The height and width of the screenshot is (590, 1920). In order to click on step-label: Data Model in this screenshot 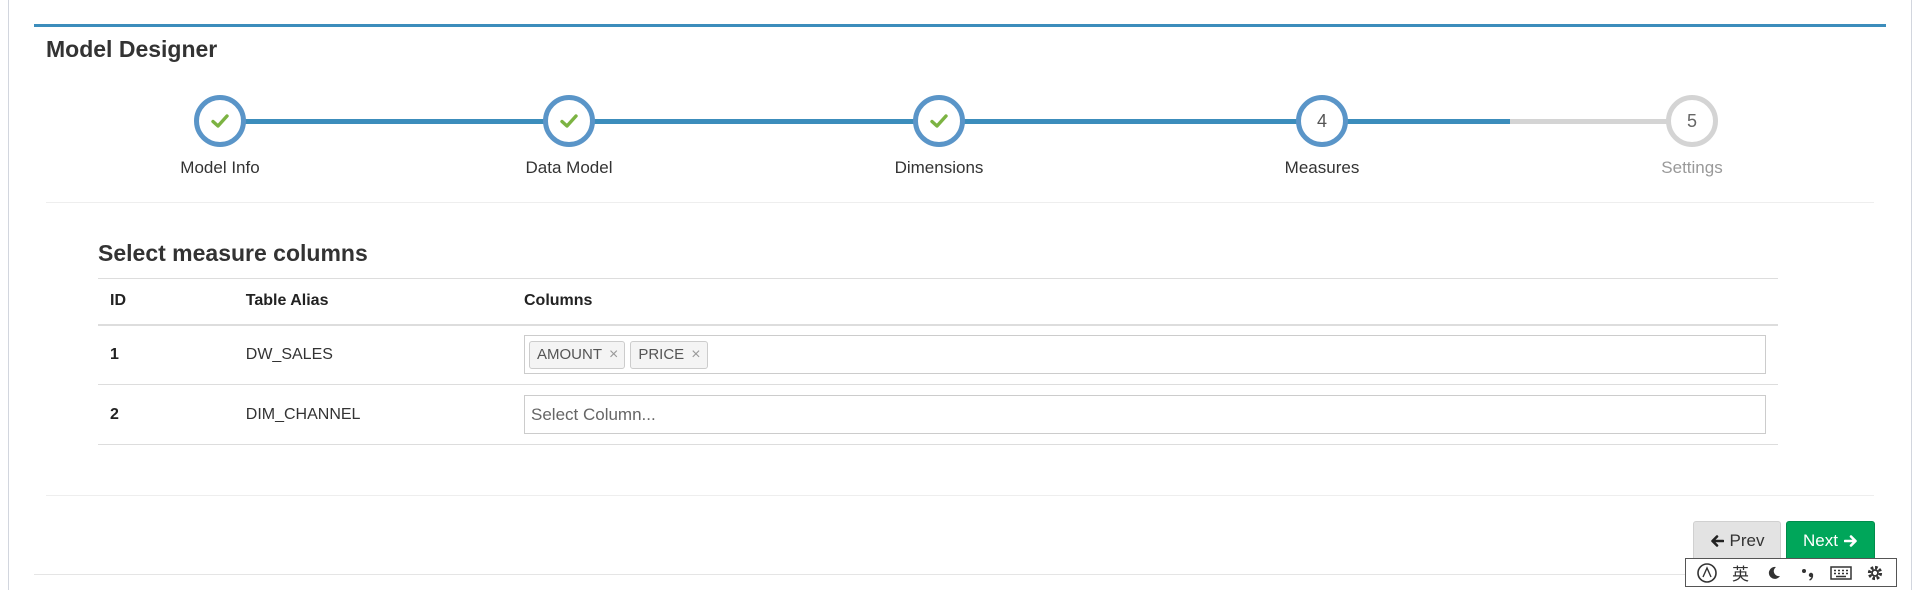, I will do `click(569, 167)`.